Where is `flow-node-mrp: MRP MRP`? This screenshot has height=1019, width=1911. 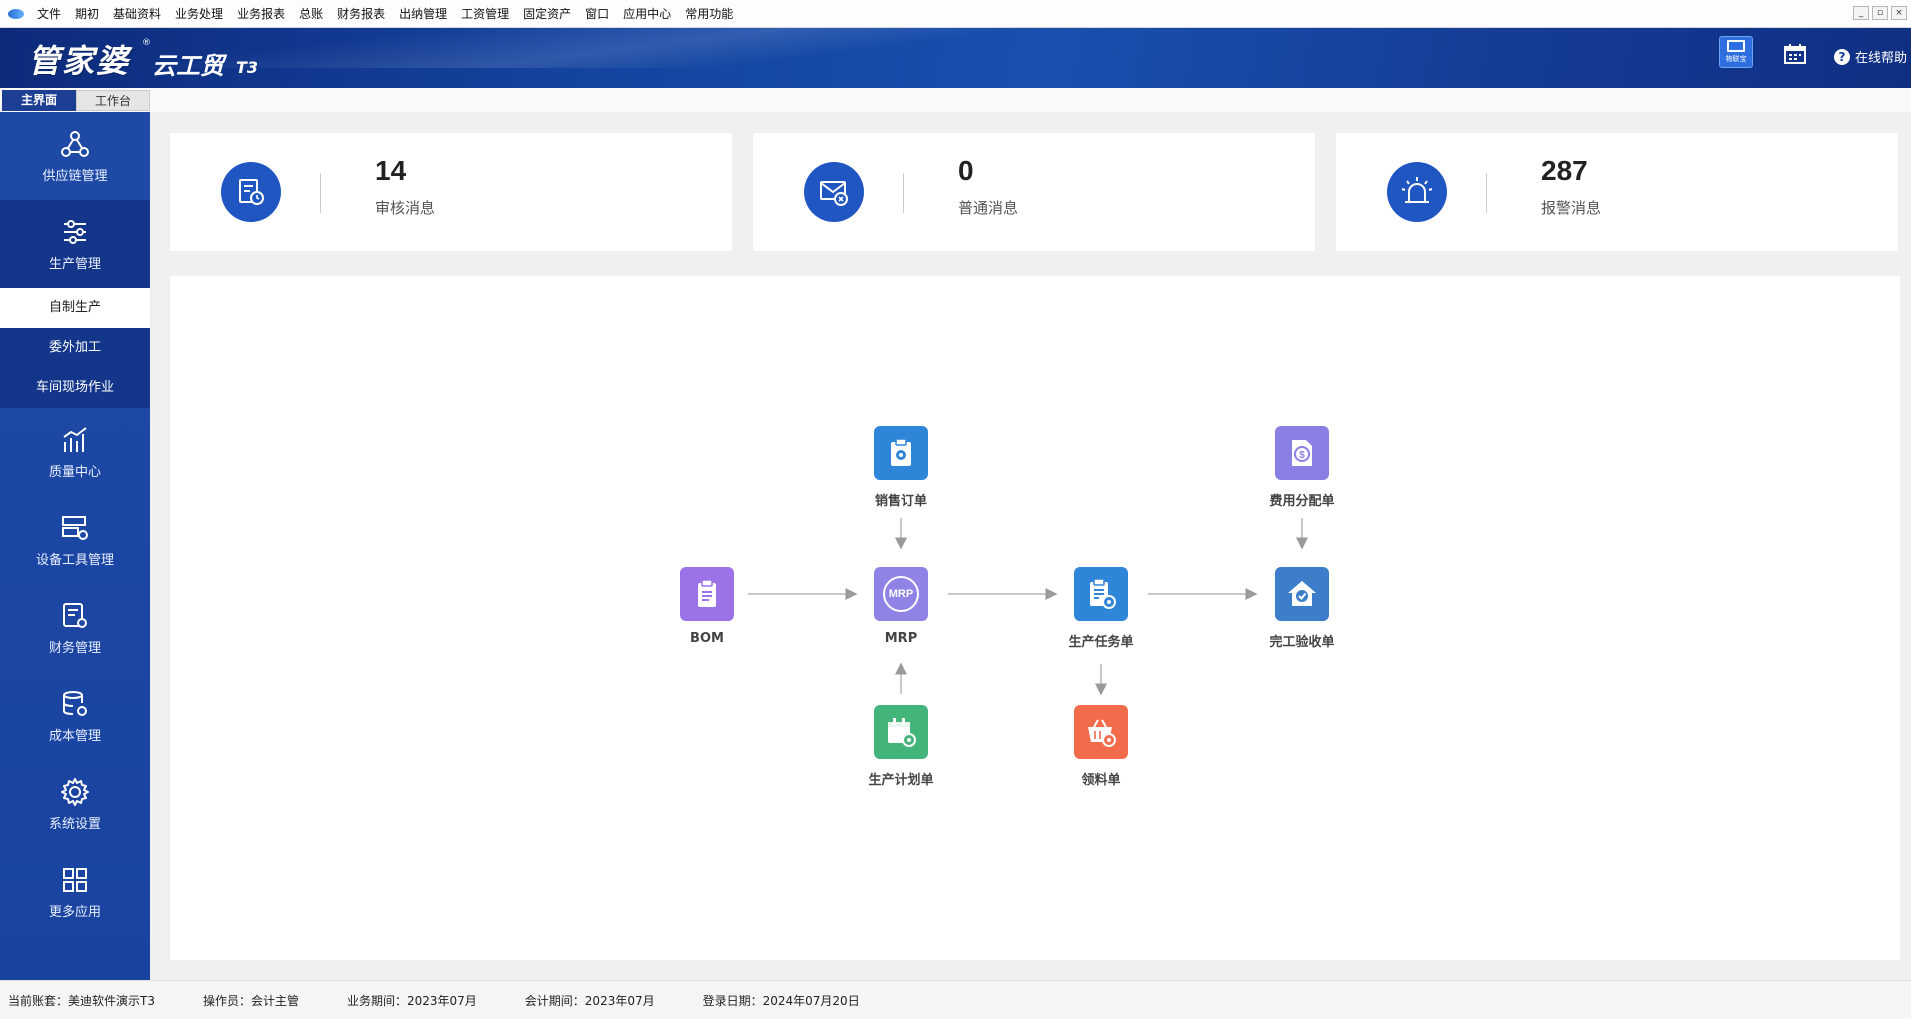 flow-node-mrp: MRP MRP is located at coordinates (901, 606).